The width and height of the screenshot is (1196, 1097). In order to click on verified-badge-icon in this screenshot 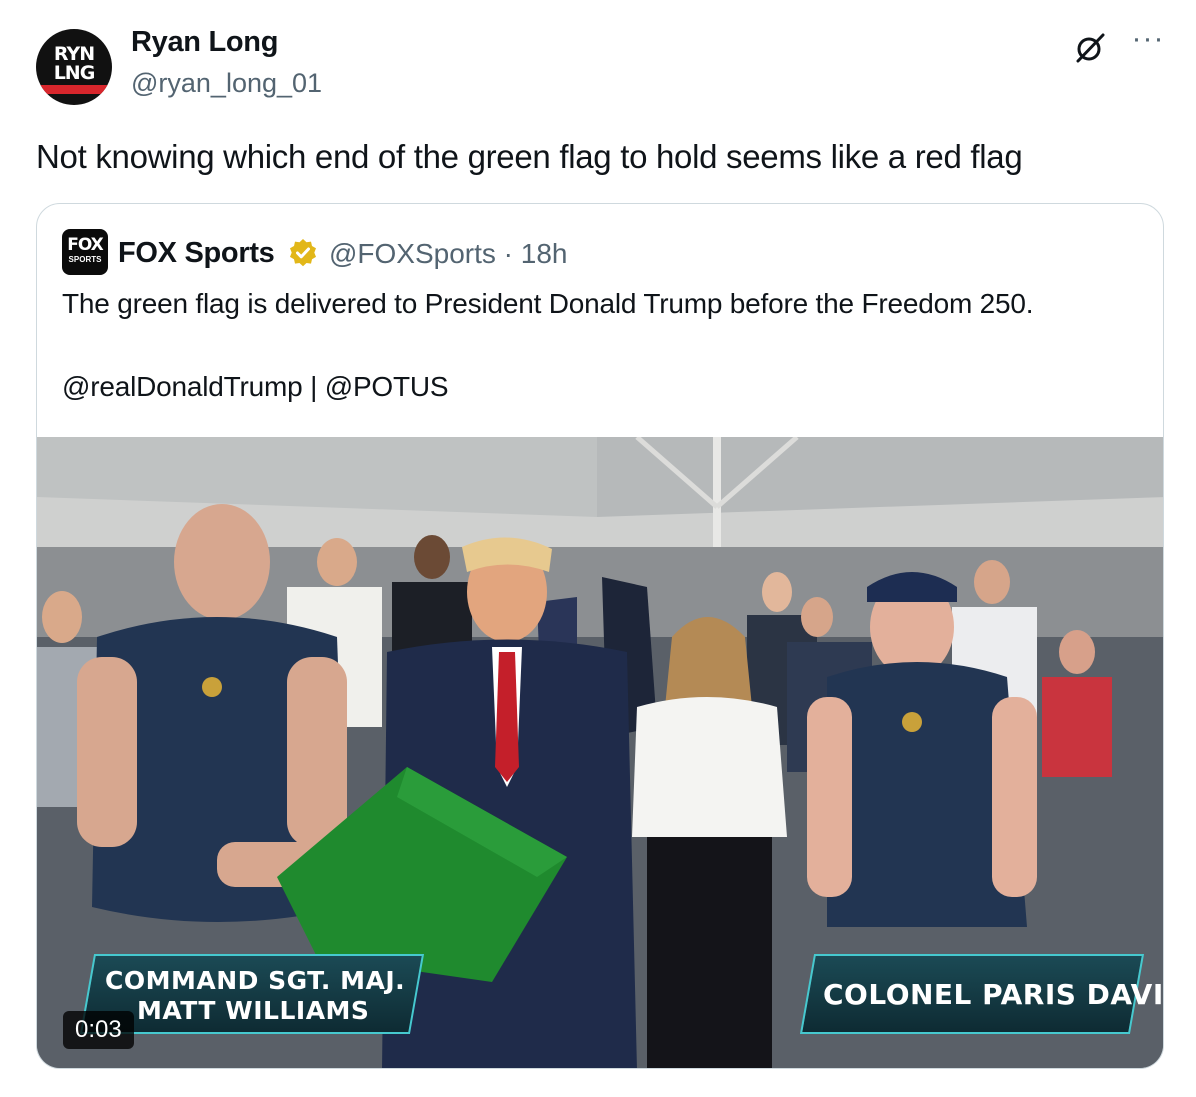, I will do `click(303, 253)`.